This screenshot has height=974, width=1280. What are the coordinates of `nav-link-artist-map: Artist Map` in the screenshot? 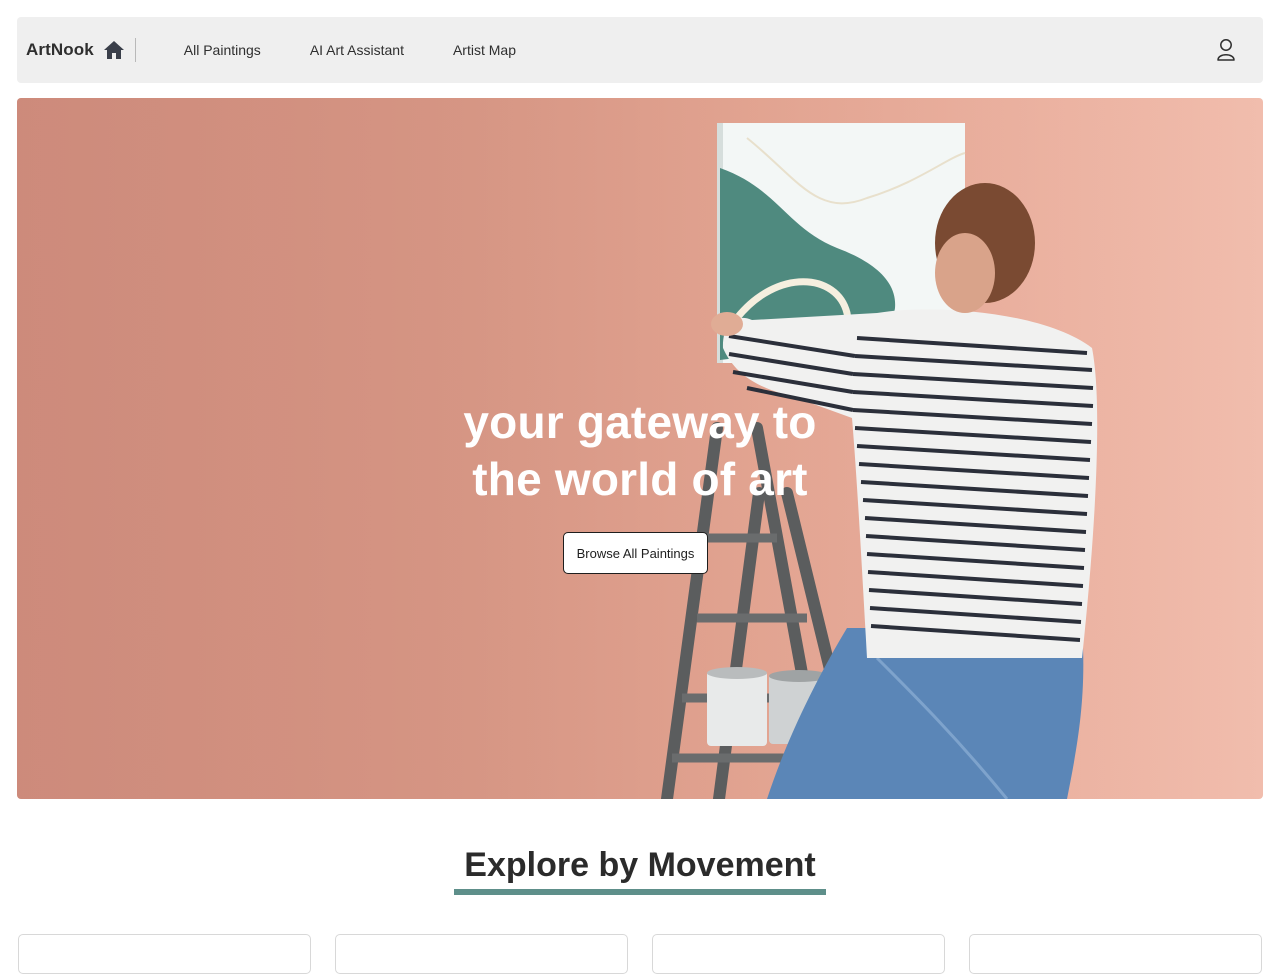 It's located at (484, 50).